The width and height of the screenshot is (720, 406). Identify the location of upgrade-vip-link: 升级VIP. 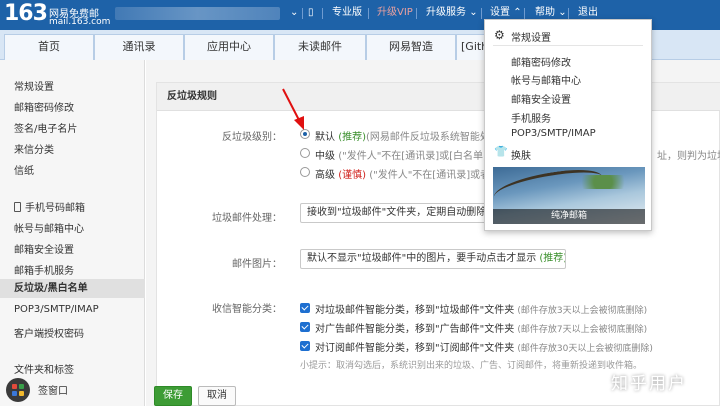
(395, 15).